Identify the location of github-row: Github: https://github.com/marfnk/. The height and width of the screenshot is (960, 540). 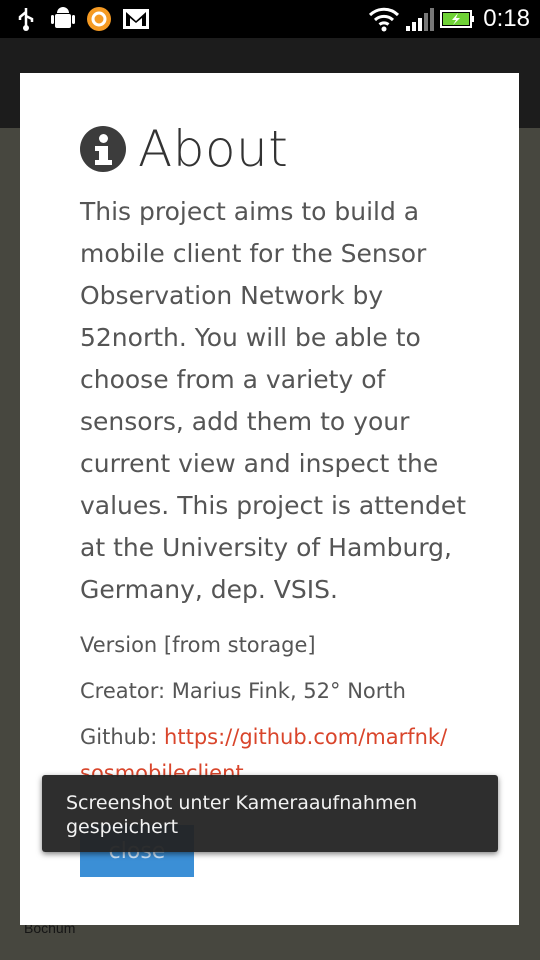
(263, 737).